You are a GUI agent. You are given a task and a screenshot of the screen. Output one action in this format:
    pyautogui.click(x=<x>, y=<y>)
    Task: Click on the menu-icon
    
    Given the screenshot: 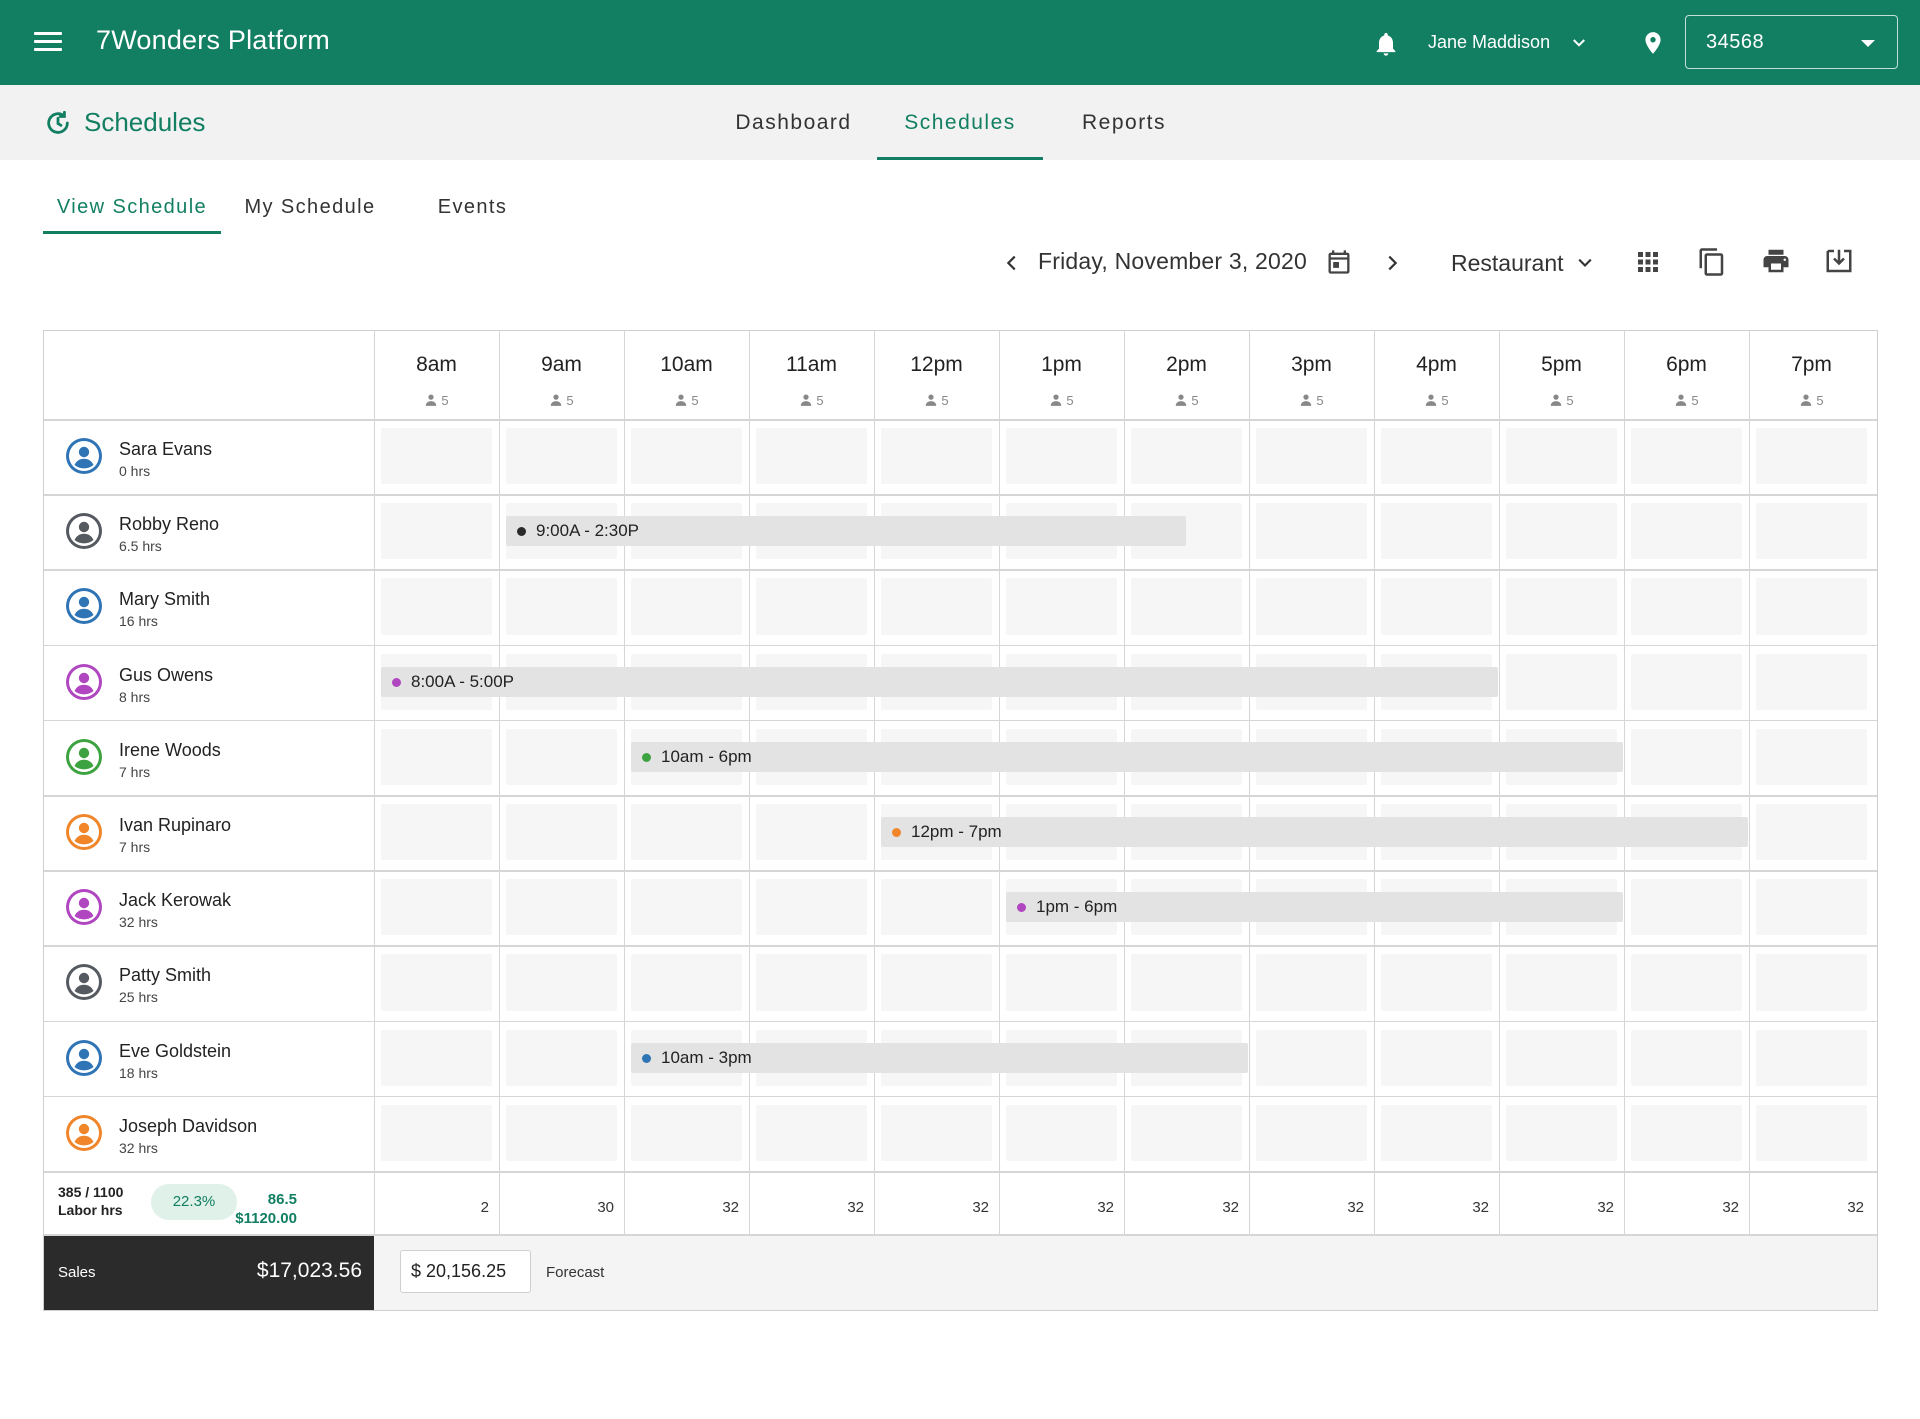 What is the action you would take?
    pyautogui.click(x=48, y=42)
    